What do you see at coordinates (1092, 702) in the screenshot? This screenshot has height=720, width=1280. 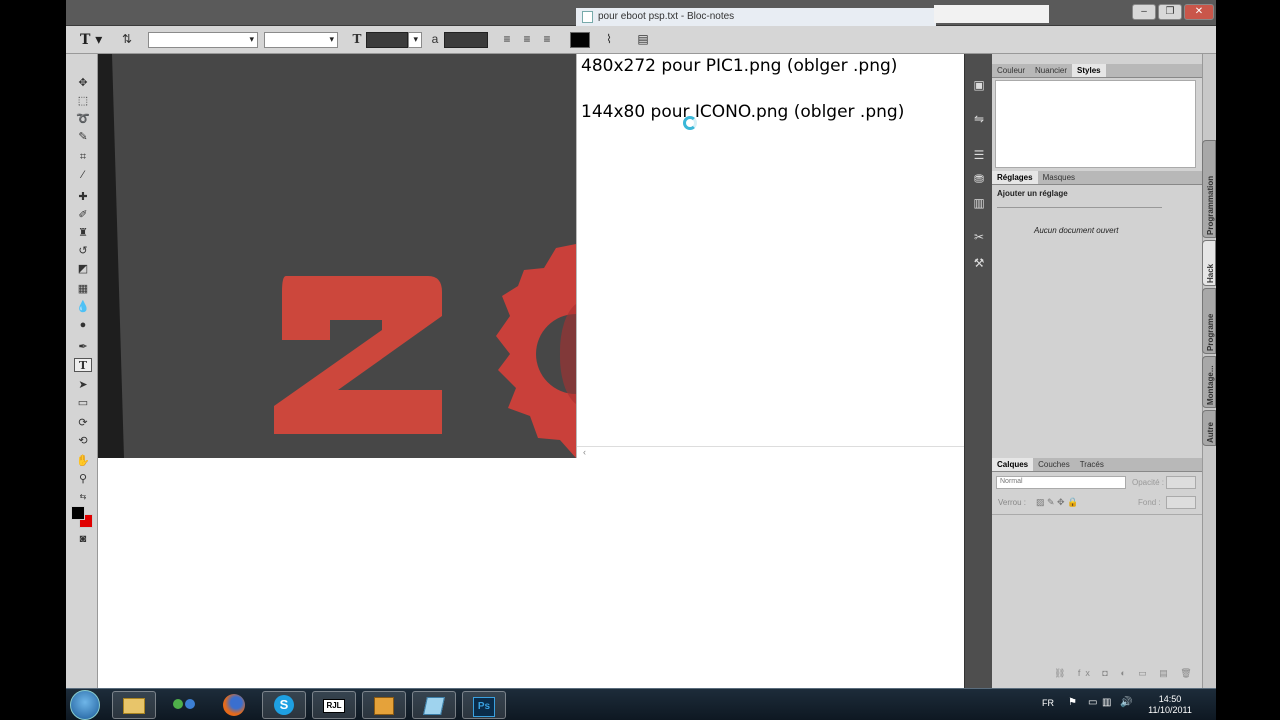 I see `battery-icon: ▭` at bounding box center [1092, 702].